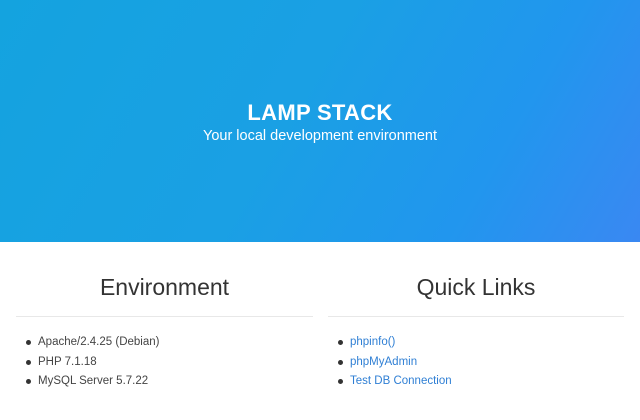  Describe the element at coordinates (67, 361) in the screenshot. I see `environment-item-label: PHP 7.1.18` at that location.